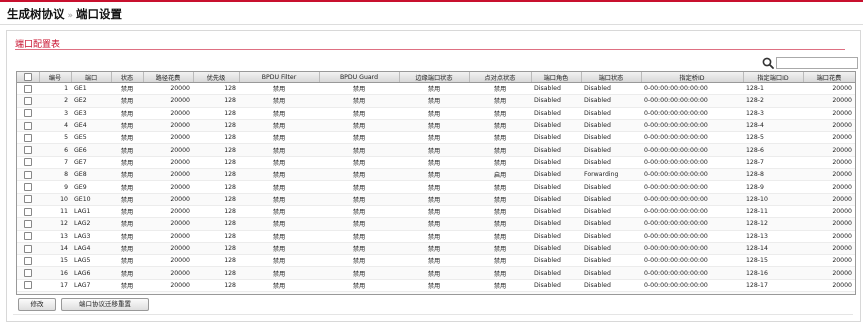  Describe the element at coordinates (279, 175) in the screenshot. I see `cell-bpdu-filter: 禁用` at that location.